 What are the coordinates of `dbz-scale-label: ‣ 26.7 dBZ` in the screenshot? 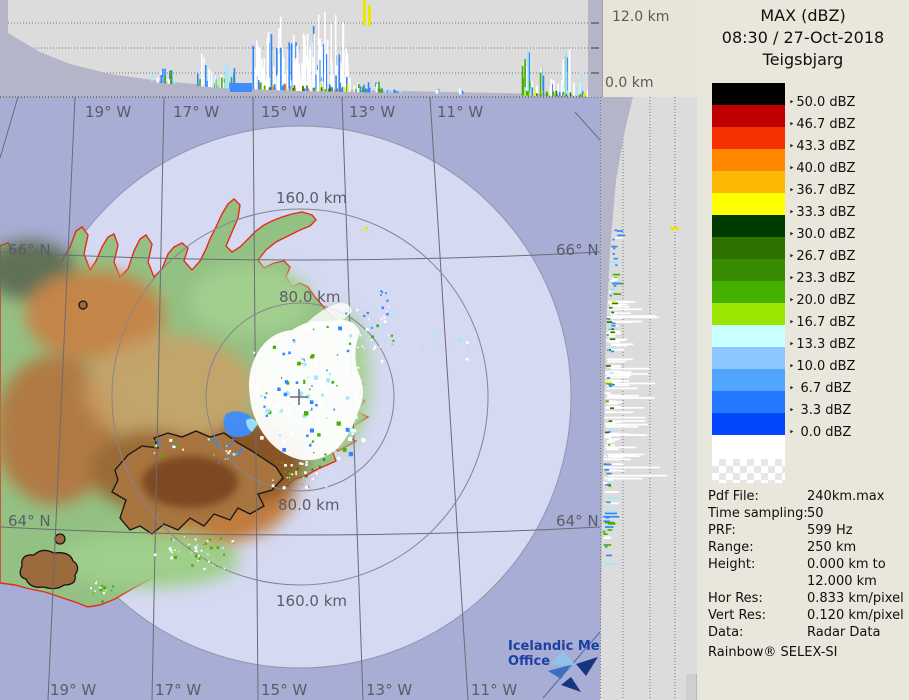 It's located at (822, 256).